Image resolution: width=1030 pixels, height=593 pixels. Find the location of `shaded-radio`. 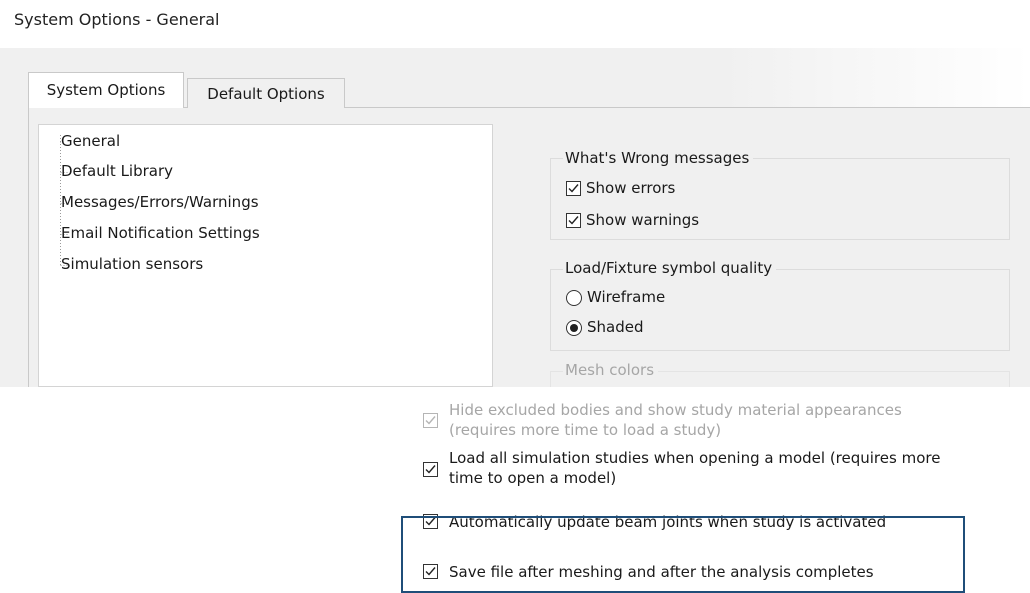

shaded-radio is located at coordinates (574, 327).